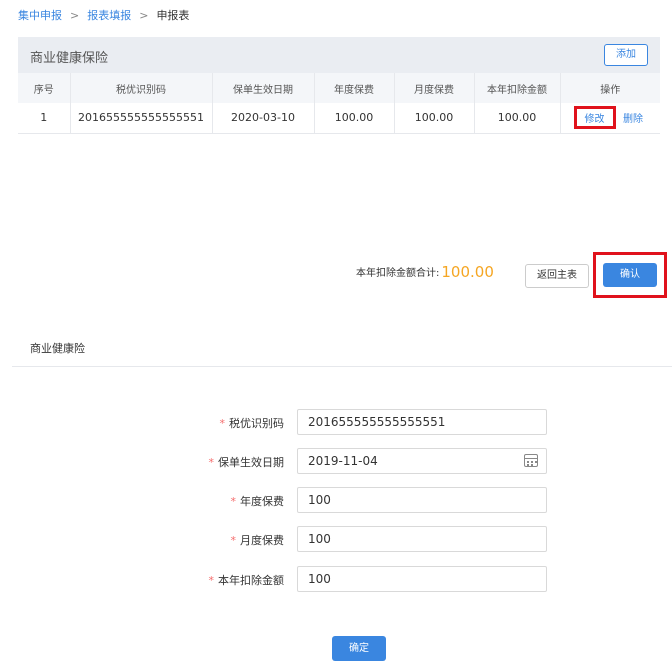 This screenshot has width=672, height=661. What do you see at coordinates (354, 118) in the screenshot?
I see `cell-annual-premium: 100.00` at bounding box center [354, 118].